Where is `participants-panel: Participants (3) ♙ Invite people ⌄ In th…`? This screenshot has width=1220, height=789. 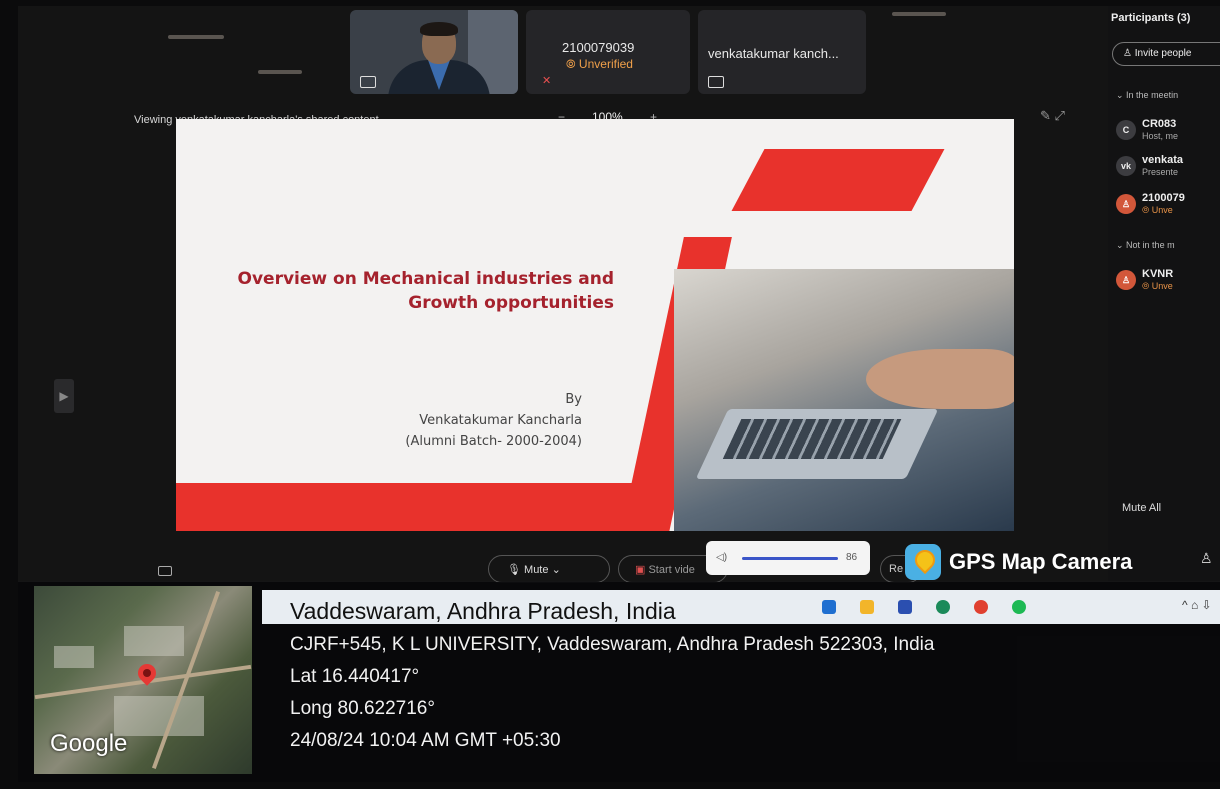 participants-panel: Participants (3) ♙ Invite people ⌄ In th… is located at coordinates (1164, 293).